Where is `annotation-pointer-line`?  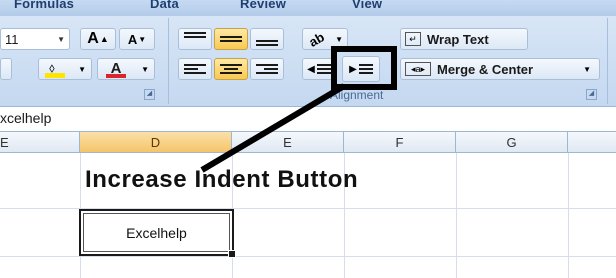
annotation-pointer-line is located at coordinates (273, 128).